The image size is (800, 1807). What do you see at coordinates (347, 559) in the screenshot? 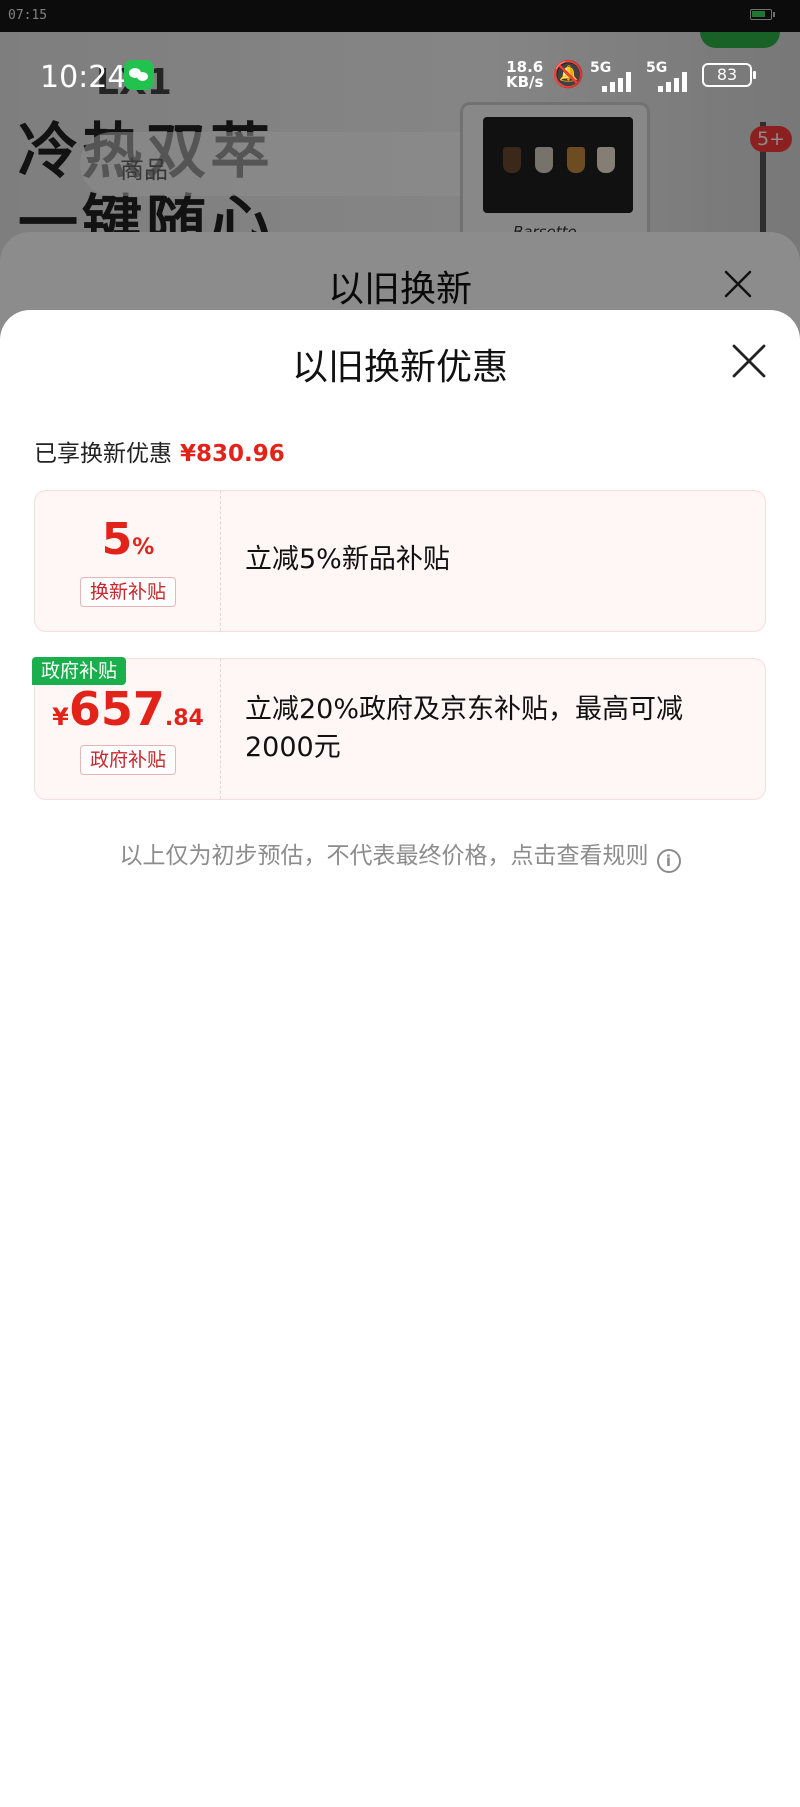
I see `discount-description: 立减5%新品补贴` at bounding box center [347, 559].